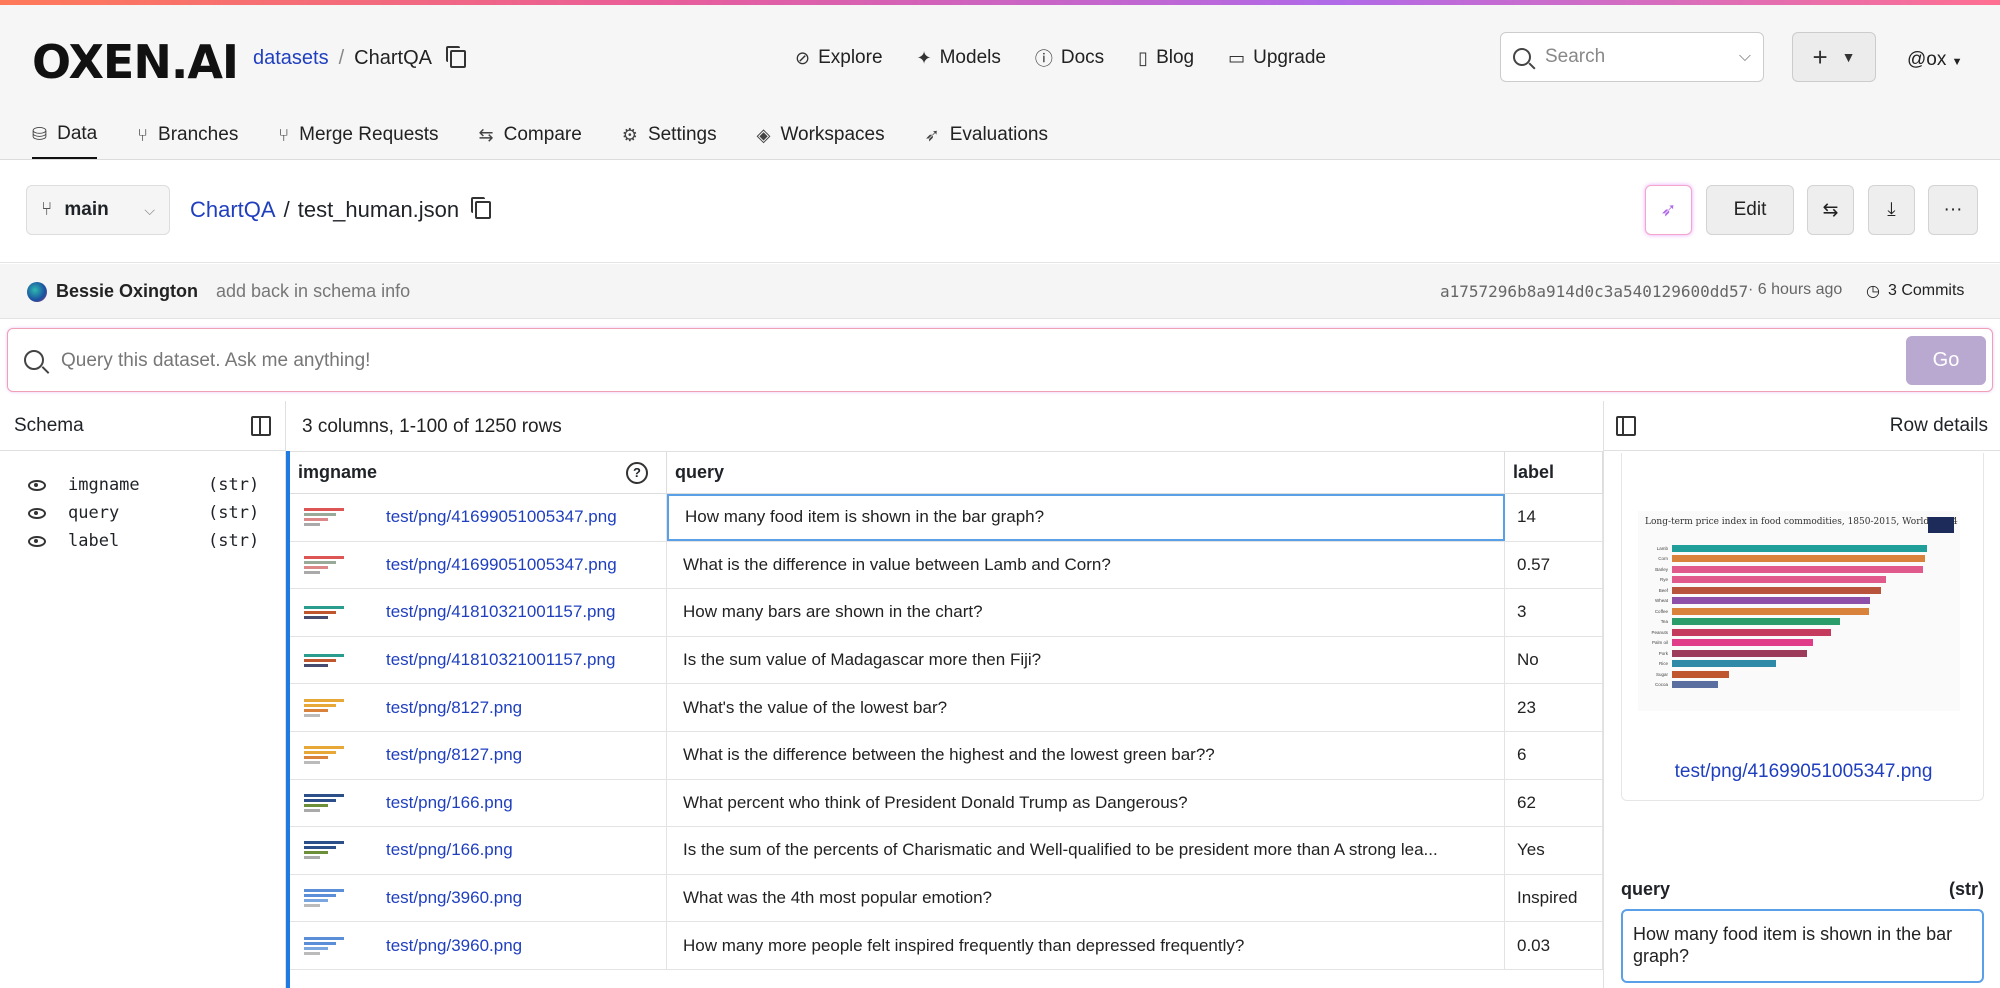  I want to click on nav-upgrade: ▭ Upgrade, so click(1277, 58).